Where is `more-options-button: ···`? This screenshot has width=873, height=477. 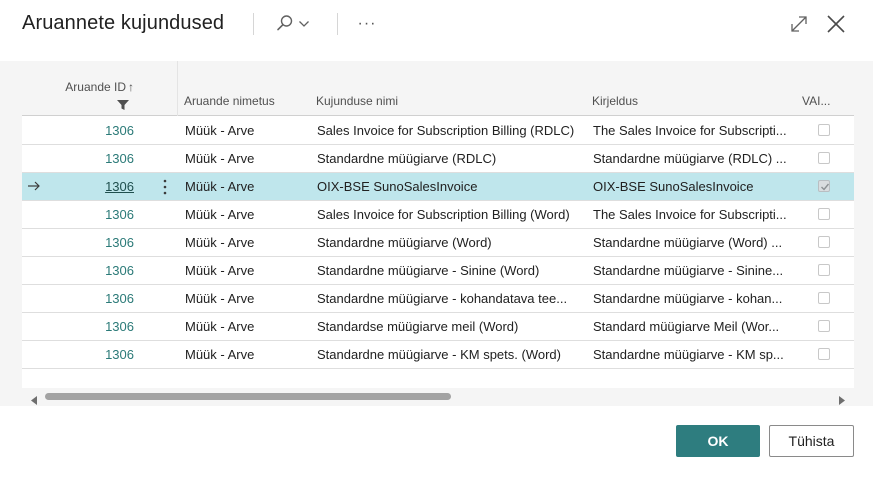
more-options-button: ··· is located at coordinates (367, 24).